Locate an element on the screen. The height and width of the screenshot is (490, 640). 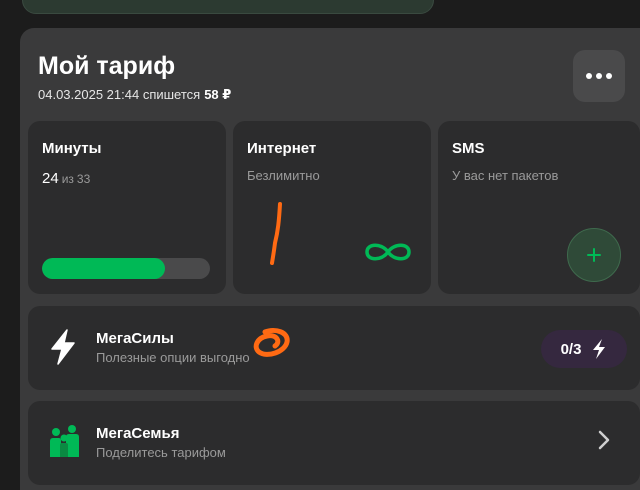
lightning-small-icon is located at coordinates (599, 349).